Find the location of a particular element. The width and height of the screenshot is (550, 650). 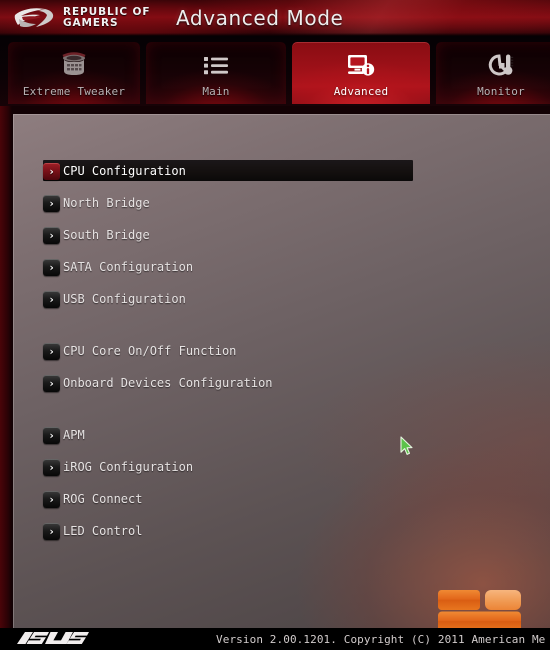

gauge-thermometer-icon is located at coordinates (501, 65).